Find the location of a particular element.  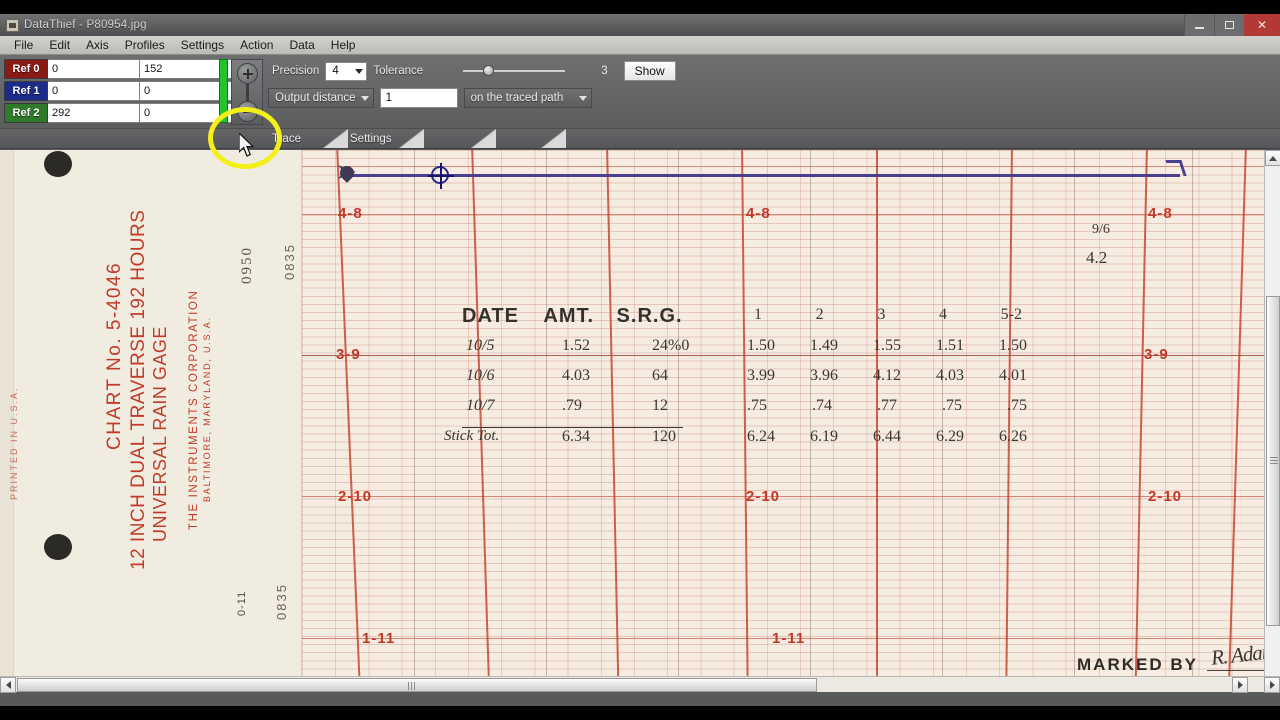

grid-label-right-4-8: 4-8 is located at coordinates (1160, 213).